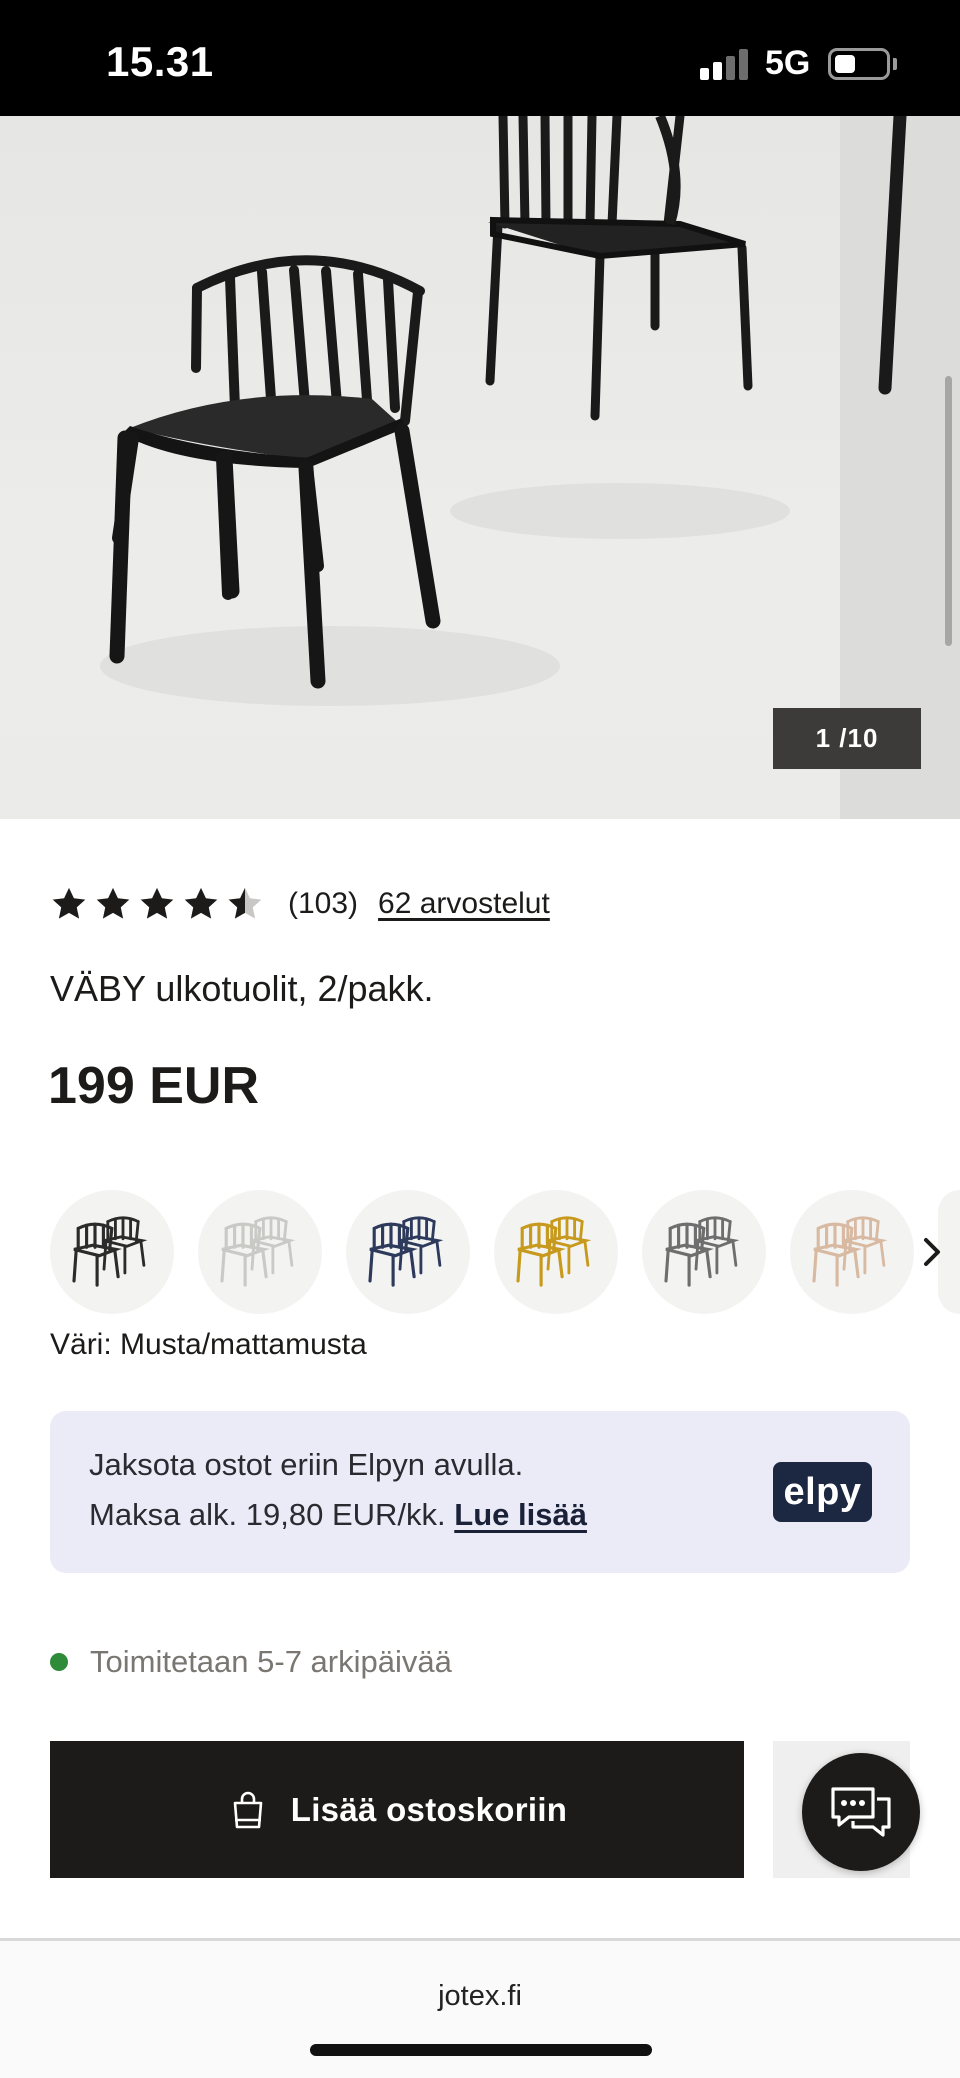  Describe the element at coordinates (153, 1086) in the screenshot. I see `product-price: 199 EUR` at that location.